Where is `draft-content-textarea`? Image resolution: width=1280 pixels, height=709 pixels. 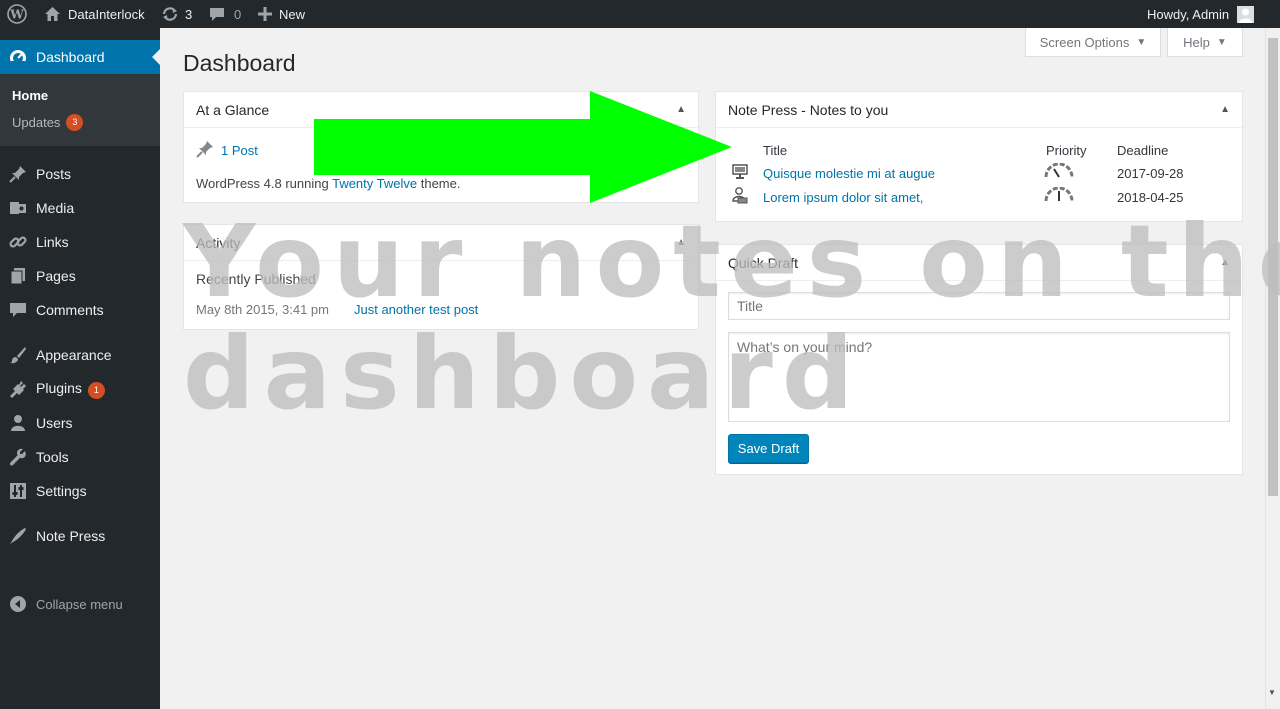
draft-content-textarea is located at coordinates (979, 377).